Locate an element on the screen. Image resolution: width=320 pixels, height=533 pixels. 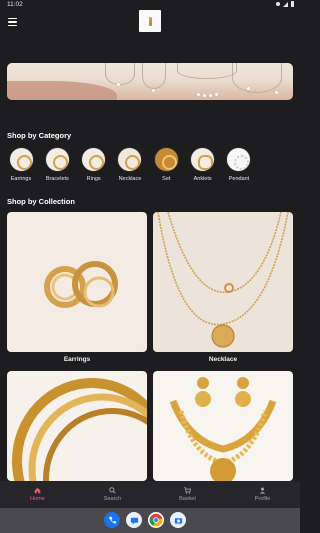
home-icon is located at coordinates (37, 490).